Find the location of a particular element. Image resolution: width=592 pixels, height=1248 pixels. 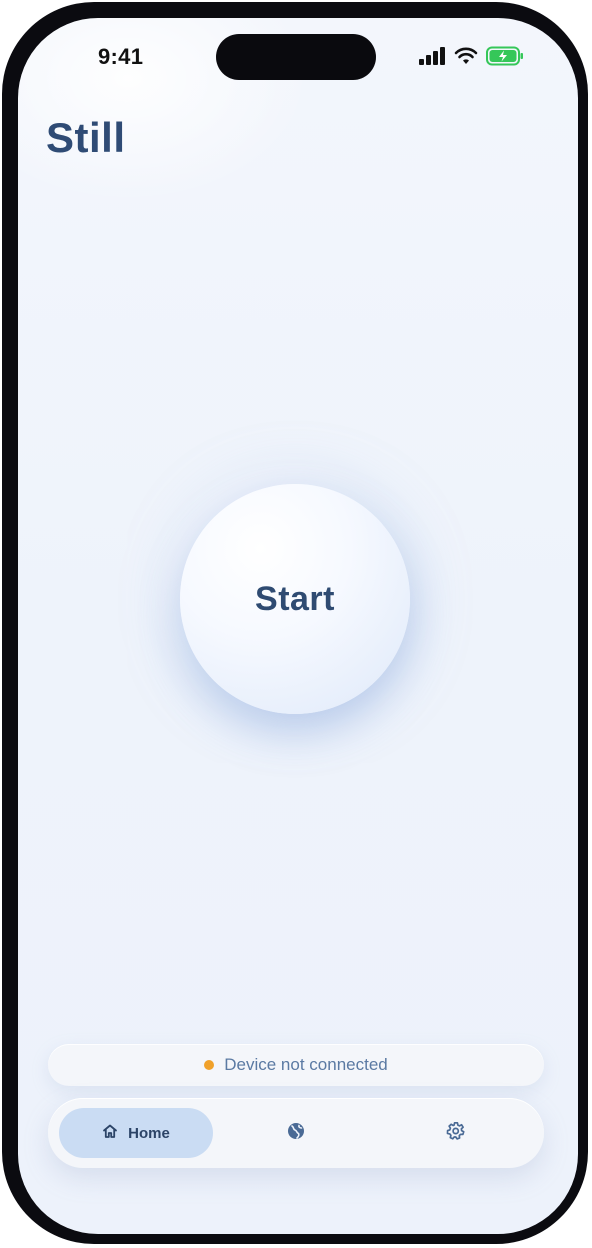

tab-settings is located at coordinates (456, 1133).